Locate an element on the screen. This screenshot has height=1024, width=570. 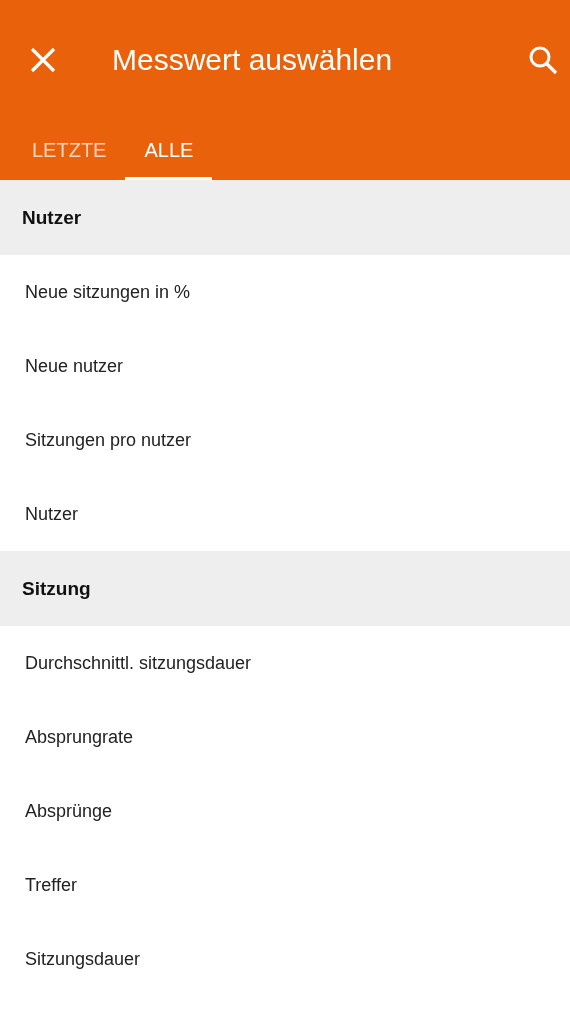
close-button is located at coordinates (43, 60).